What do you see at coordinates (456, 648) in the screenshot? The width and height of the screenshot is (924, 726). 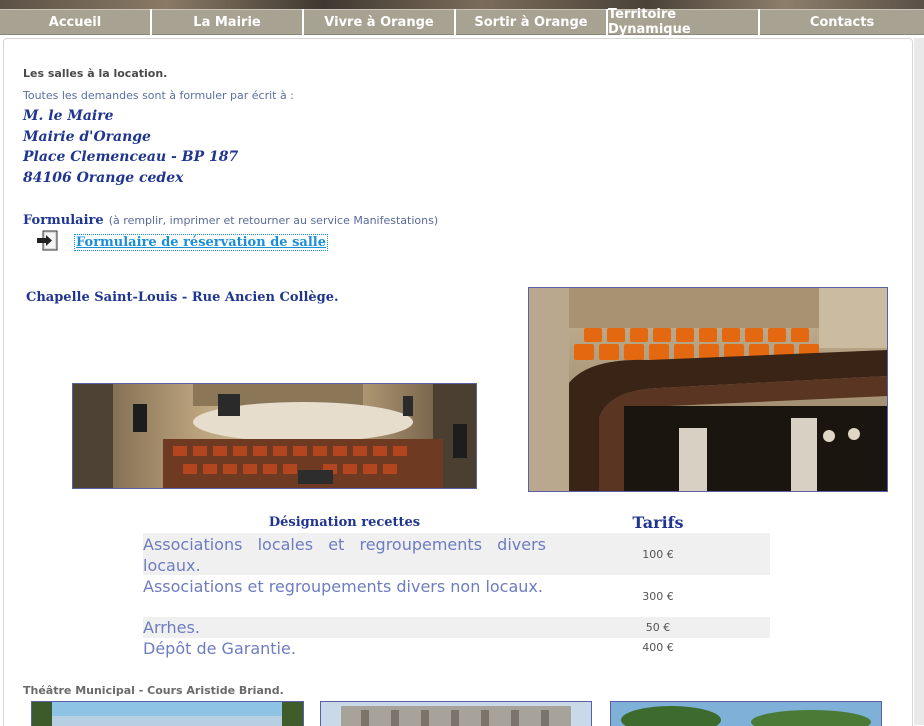 I see `table-row: Dépôt de Garantie. 400 €` at bounding box center [456, 648].